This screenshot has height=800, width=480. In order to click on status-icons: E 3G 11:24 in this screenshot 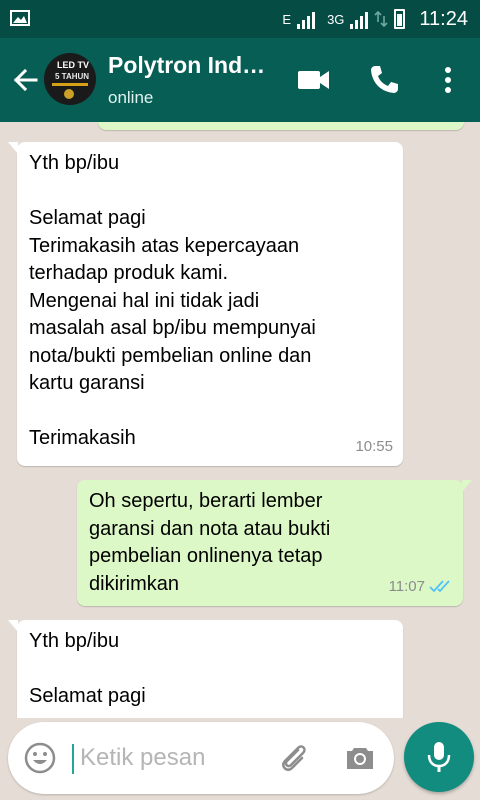, I will do `click(375, 19)`.